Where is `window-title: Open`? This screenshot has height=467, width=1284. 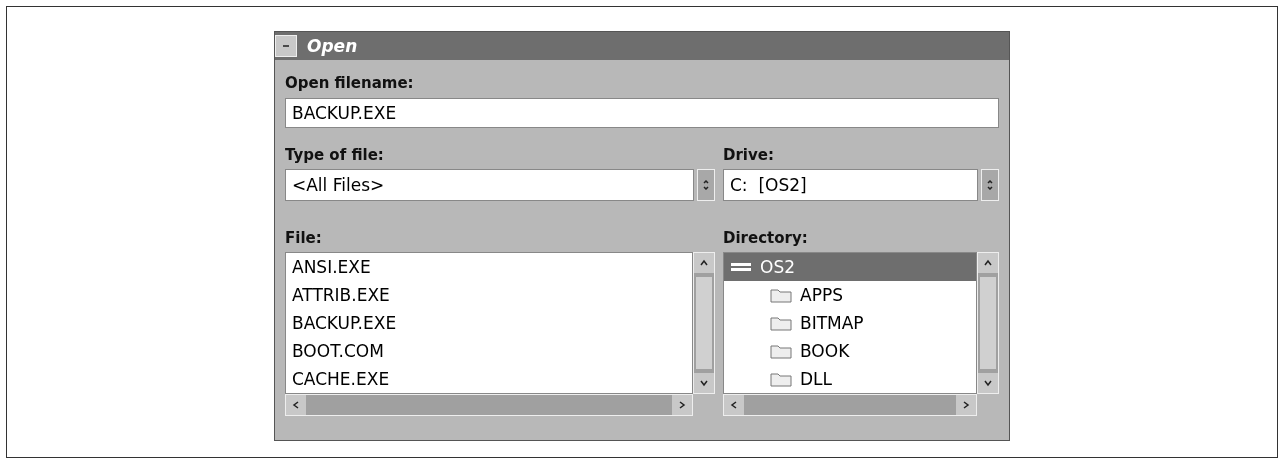 window-title: Open is located at coordinates (332, 46).